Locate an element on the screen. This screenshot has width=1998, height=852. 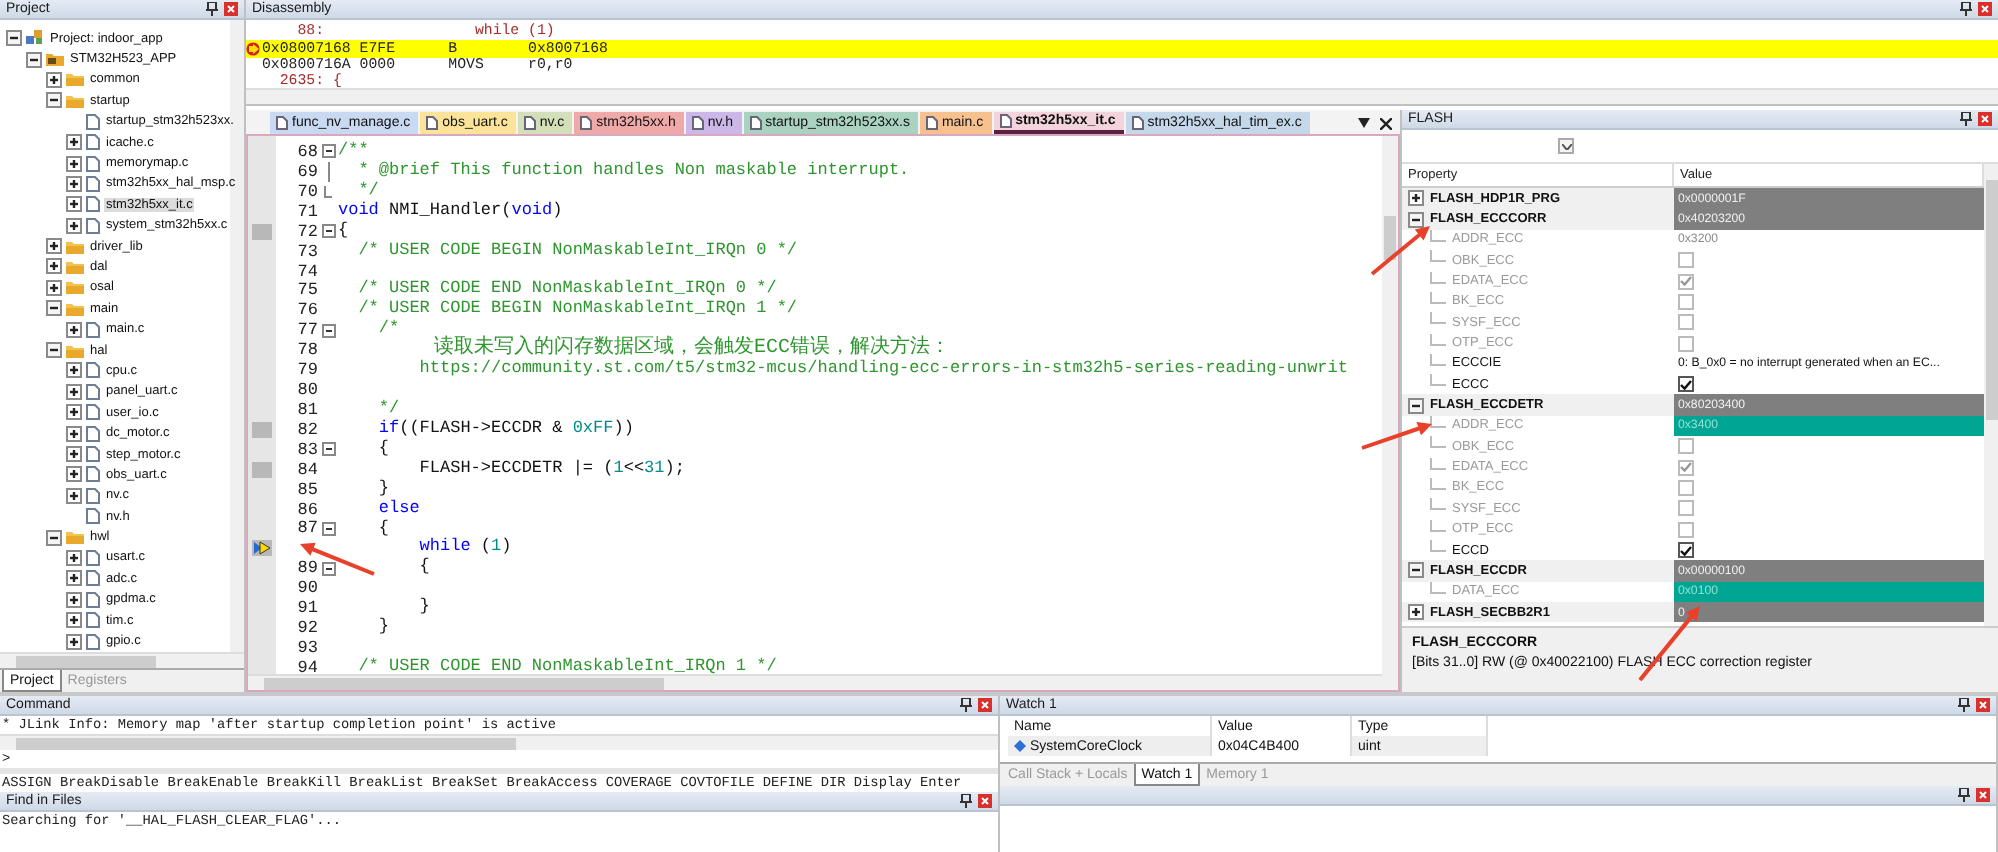
close-icon is located at coordinates (1386, 123).